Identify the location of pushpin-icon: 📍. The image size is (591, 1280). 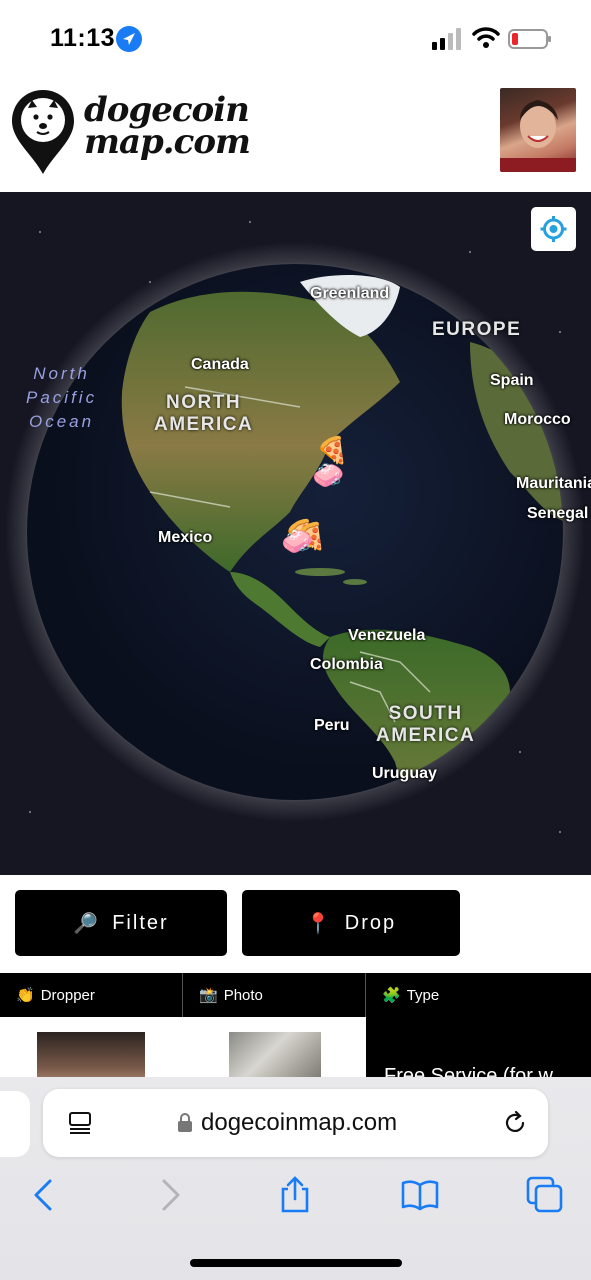
(319, 923).